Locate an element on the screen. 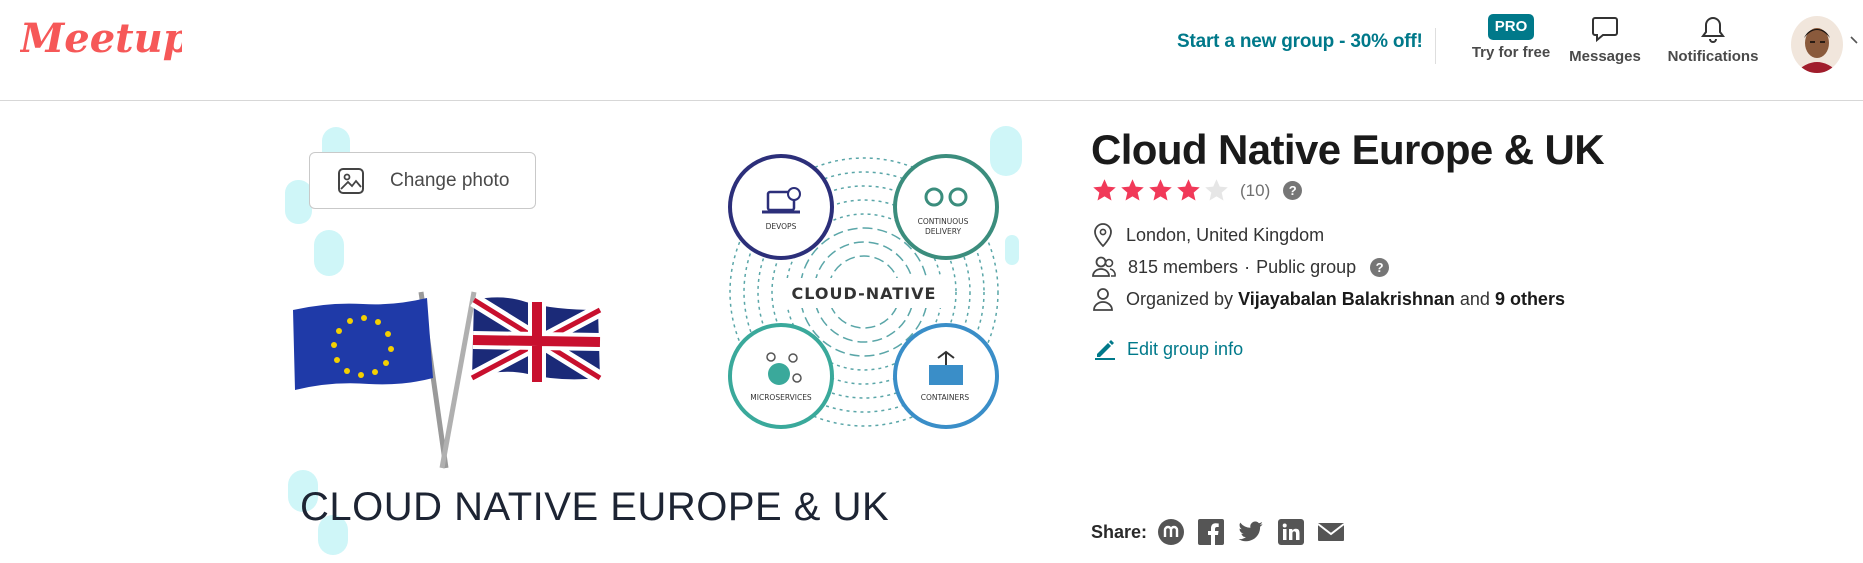 This screenshot has height=563, width=1863. continuous-label: CONTINUOUS is located at coordinates (943, 221).